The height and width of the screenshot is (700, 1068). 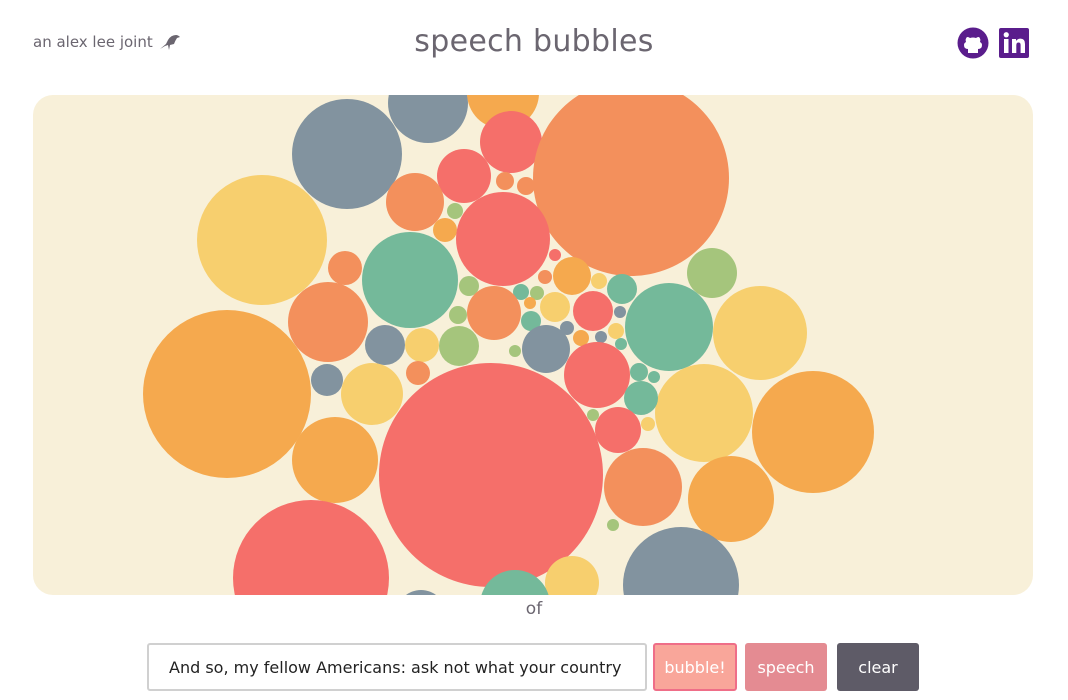 I want to click on speech-button: speech, so click(x=786, y=667).